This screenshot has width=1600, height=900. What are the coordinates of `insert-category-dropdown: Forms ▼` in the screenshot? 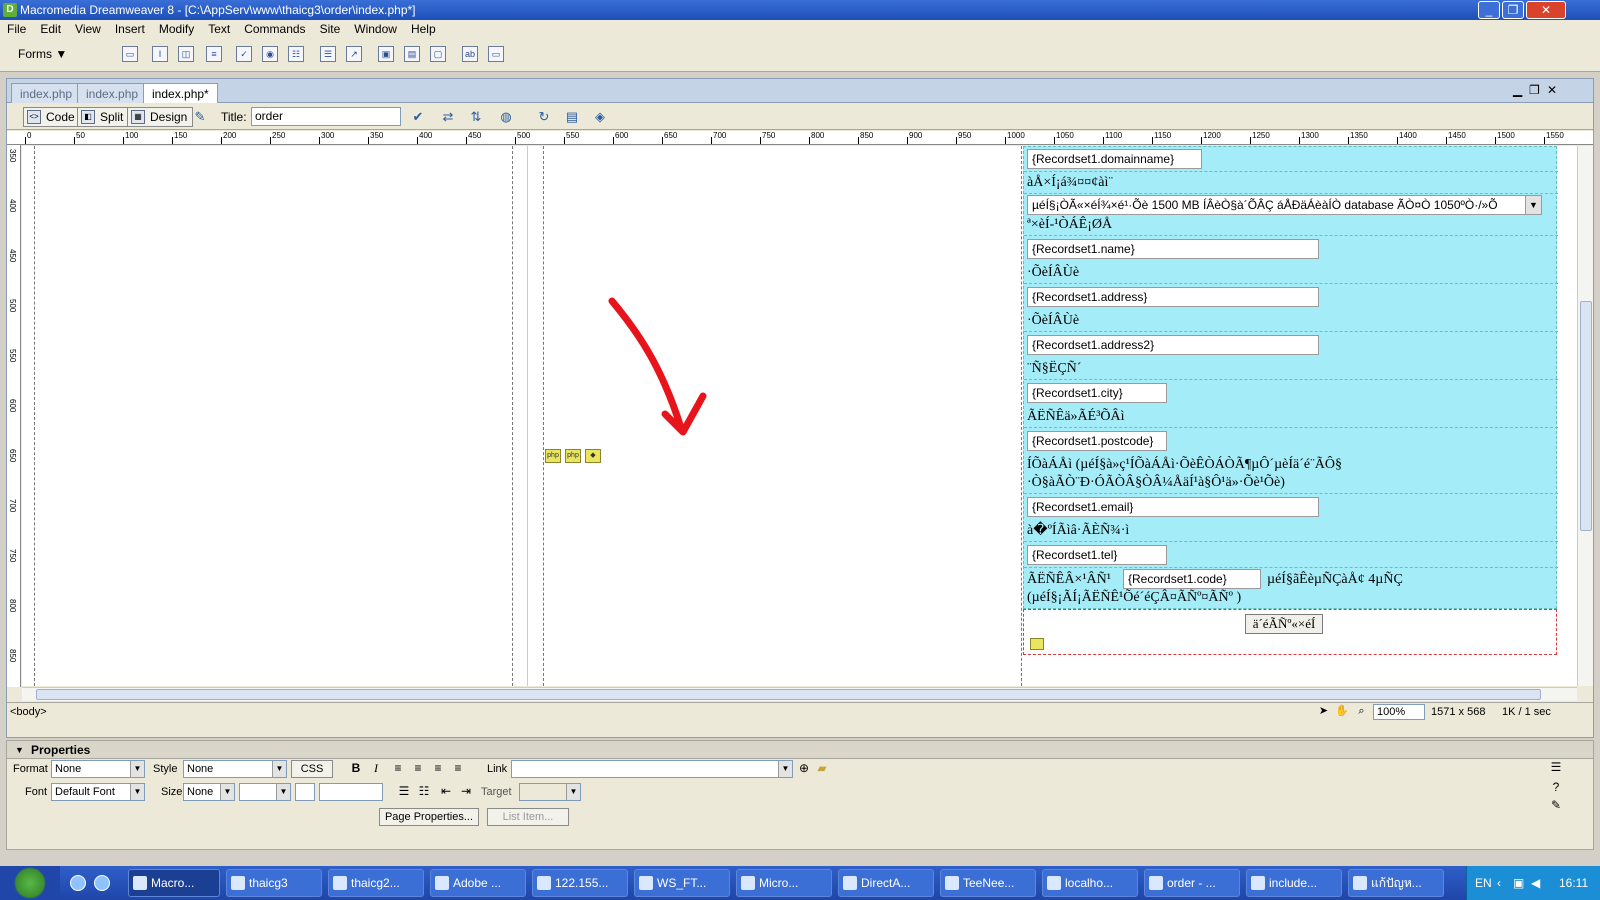 It's located at (42, 54).